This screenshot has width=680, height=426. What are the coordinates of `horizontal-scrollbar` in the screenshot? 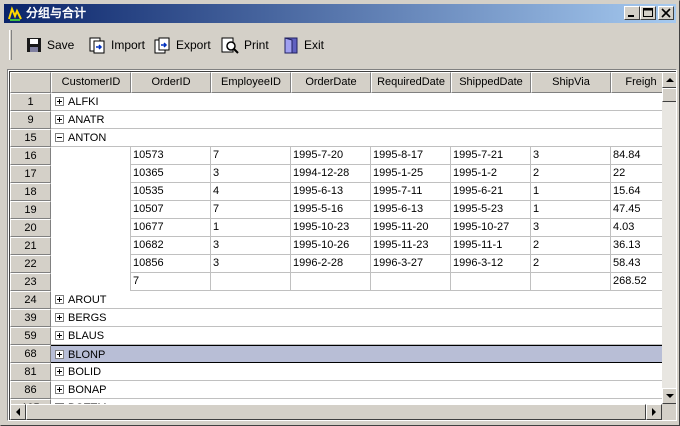 It's located at (336, 412).